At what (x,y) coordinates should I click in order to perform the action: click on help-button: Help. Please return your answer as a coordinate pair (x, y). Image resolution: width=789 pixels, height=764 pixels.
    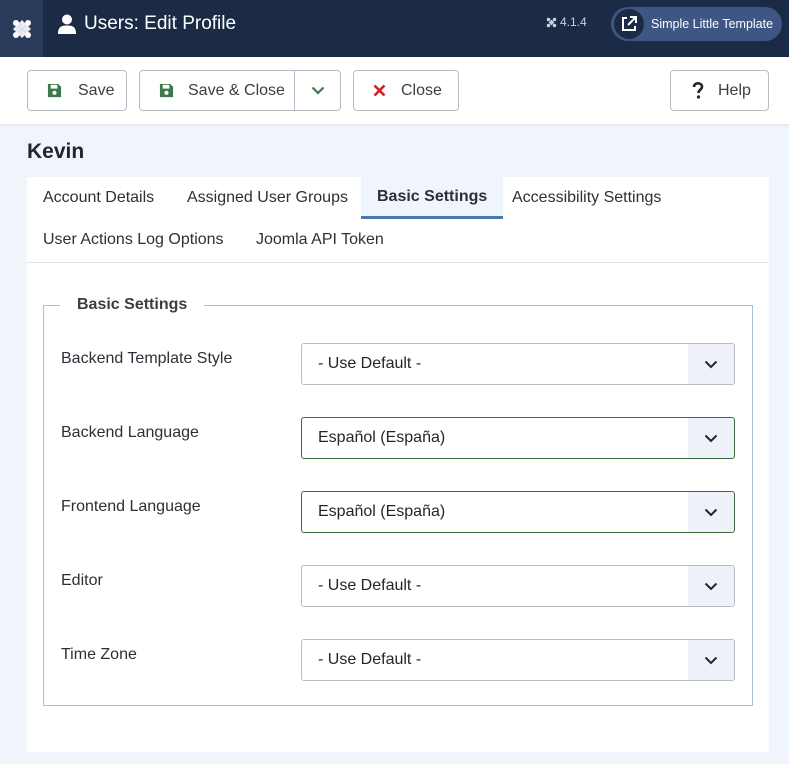
    Looking at the image, I should click on (719, 90).